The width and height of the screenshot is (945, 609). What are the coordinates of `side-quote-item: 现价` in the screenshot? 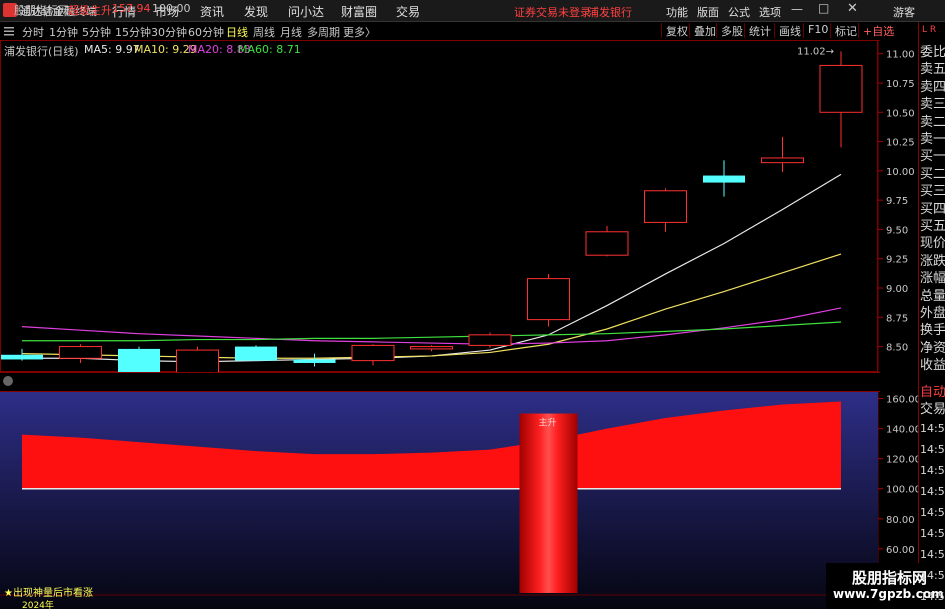 It's located at (932, 244).